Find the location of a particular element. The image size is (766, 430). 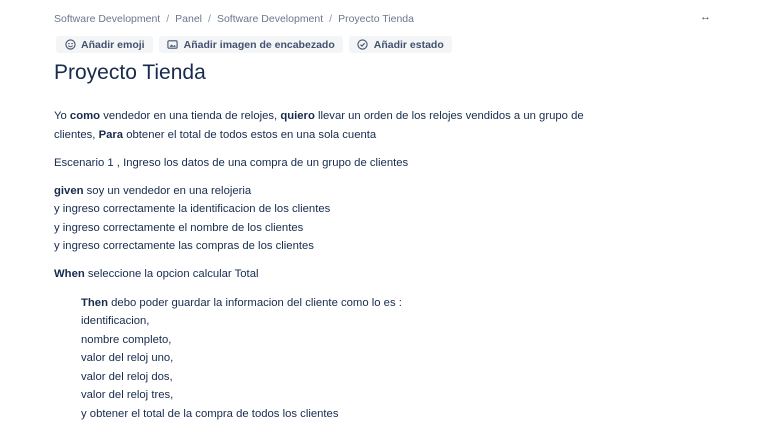

breadcrumb-item-parent: Software Development is located at coordinates (270, 19).